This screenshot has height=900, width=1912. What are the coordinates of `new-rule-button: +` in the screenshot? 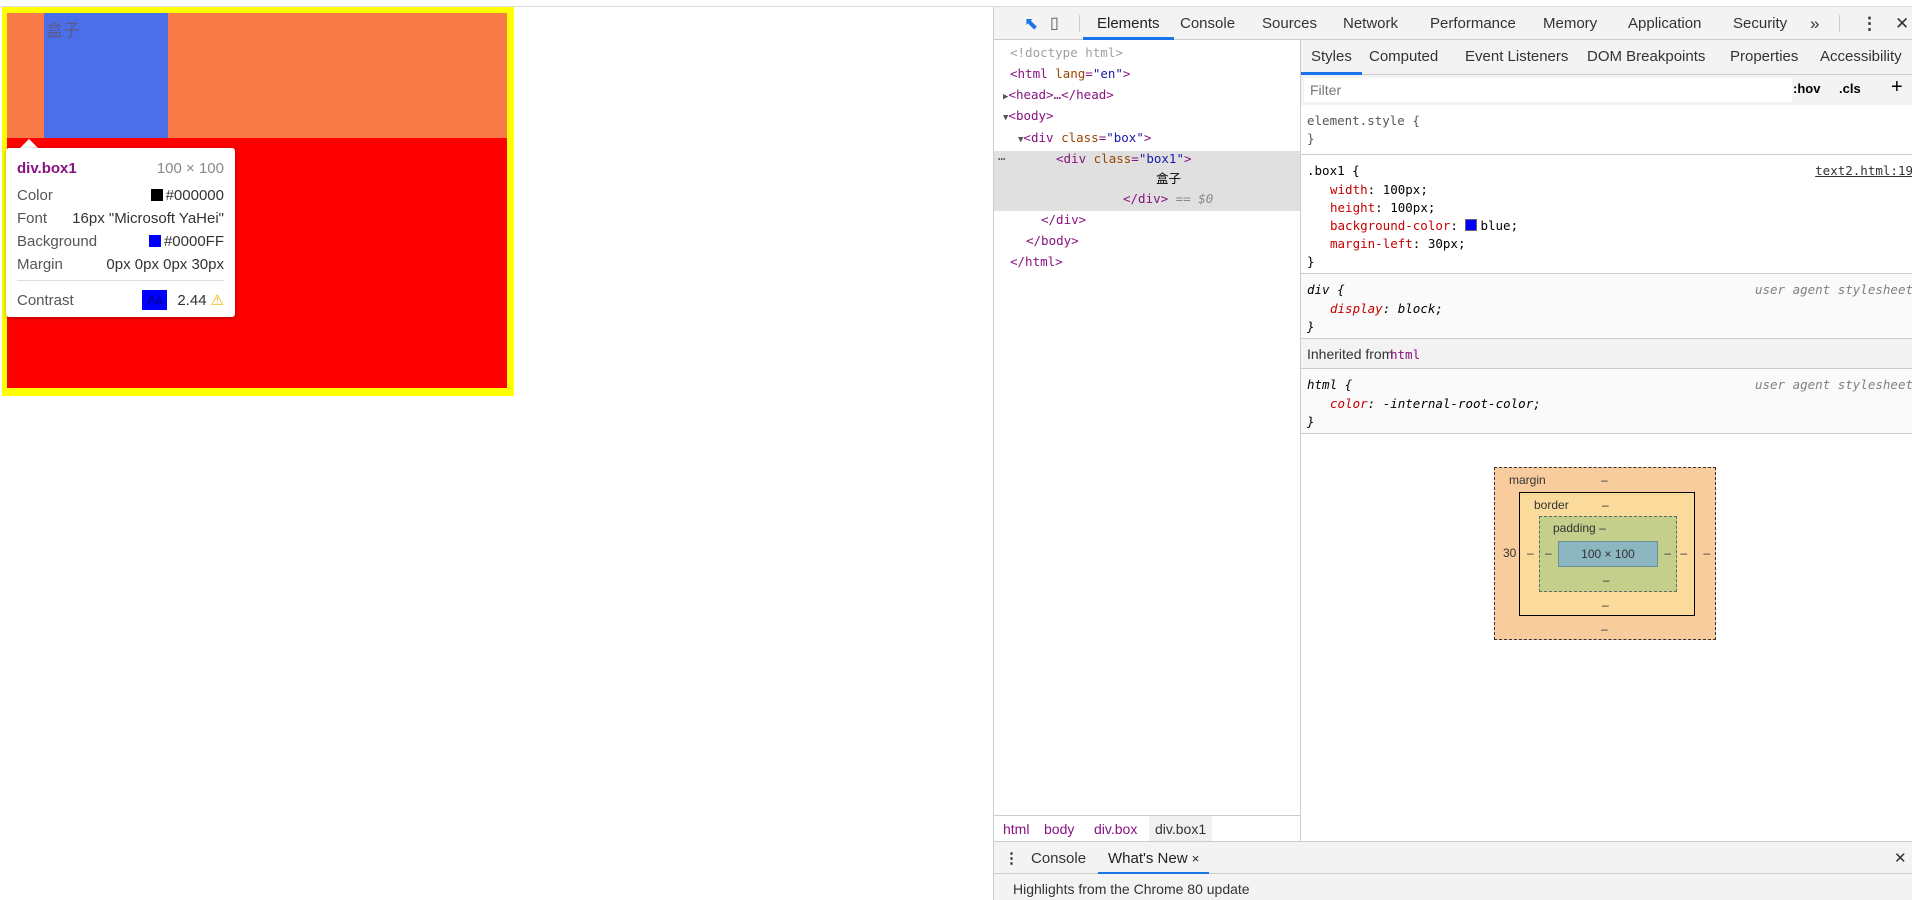 It's located at (1897, 87).